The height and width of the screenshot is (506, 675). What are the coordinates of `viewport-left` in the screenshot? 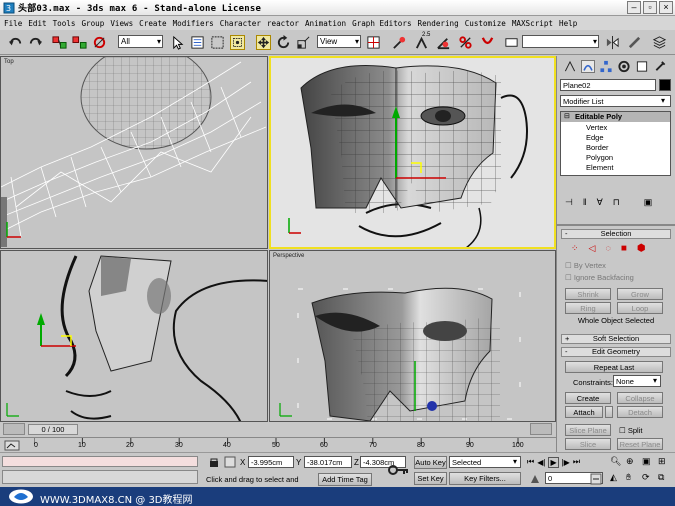 It's located at (134, 336).